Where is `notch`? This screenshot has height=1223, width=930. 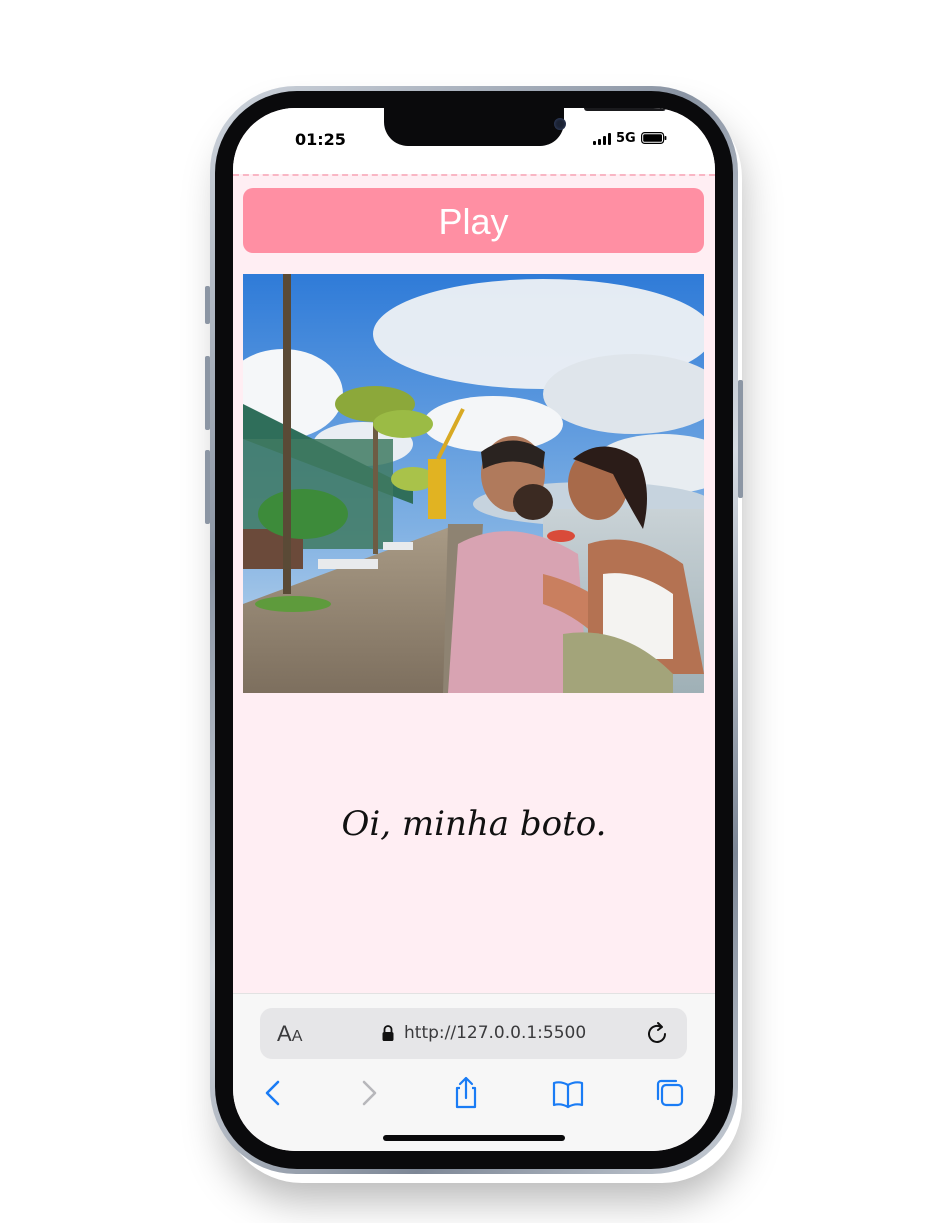 notch is located at coordinates (525, 127).